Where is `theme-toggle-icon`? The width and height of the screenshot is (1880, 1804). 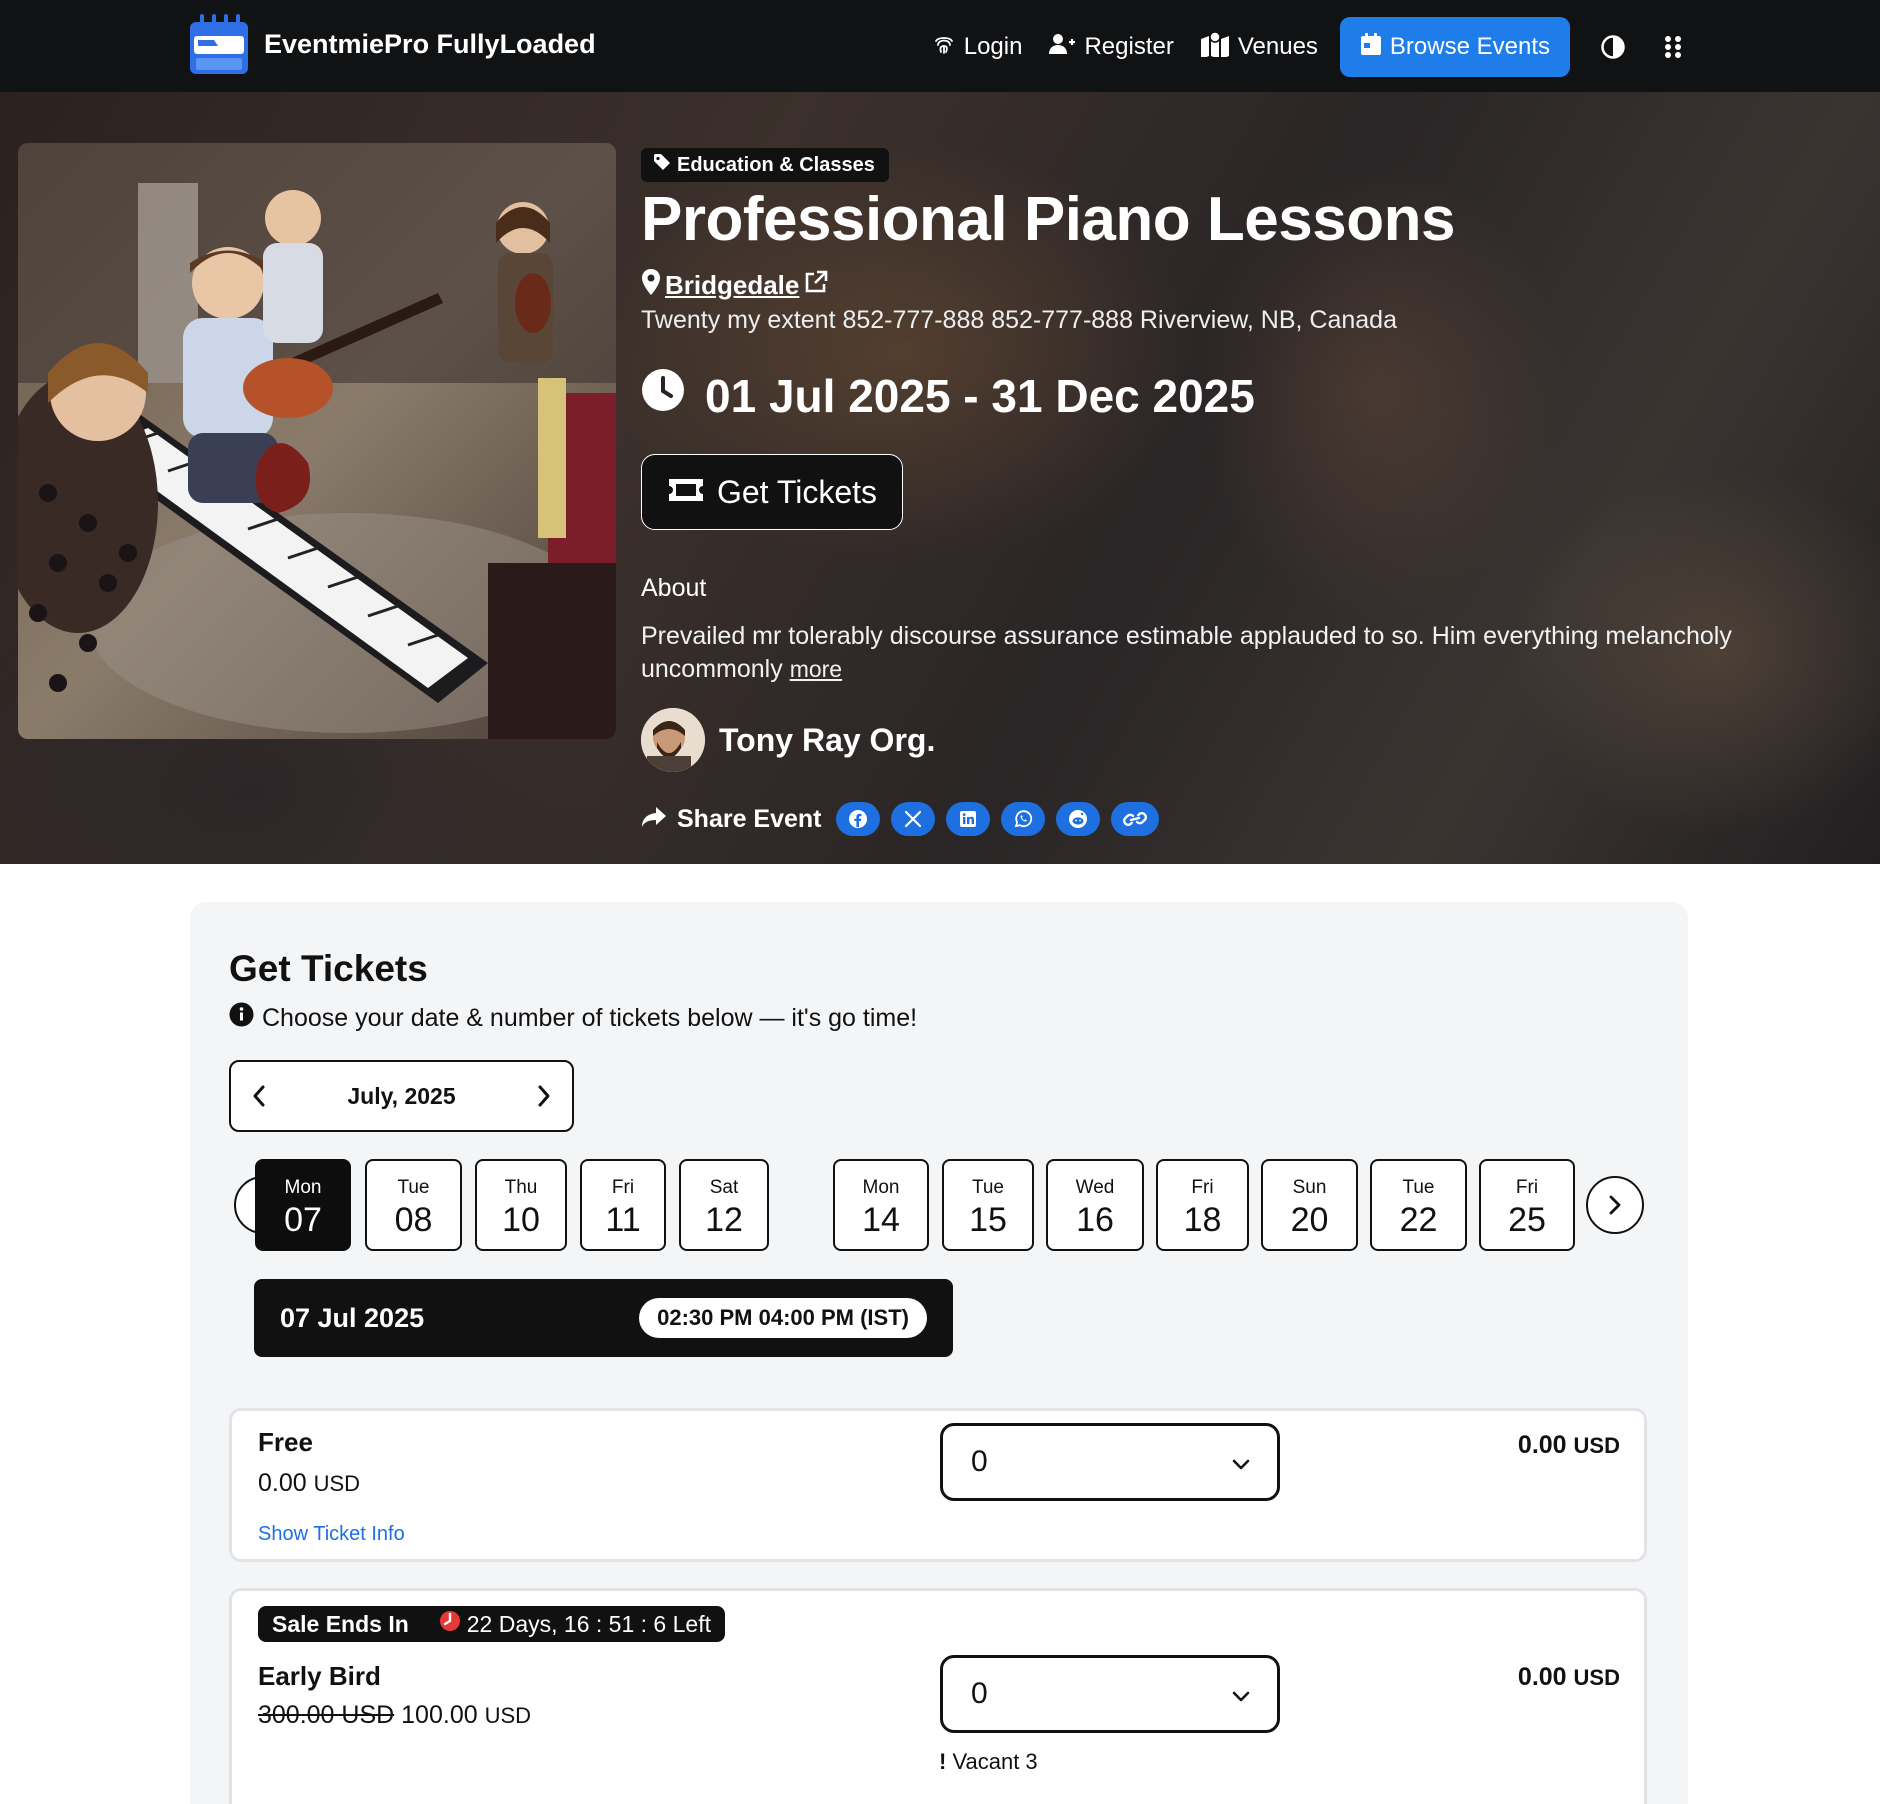
theme-toggle-icon is located at coordinates (1617, 47).